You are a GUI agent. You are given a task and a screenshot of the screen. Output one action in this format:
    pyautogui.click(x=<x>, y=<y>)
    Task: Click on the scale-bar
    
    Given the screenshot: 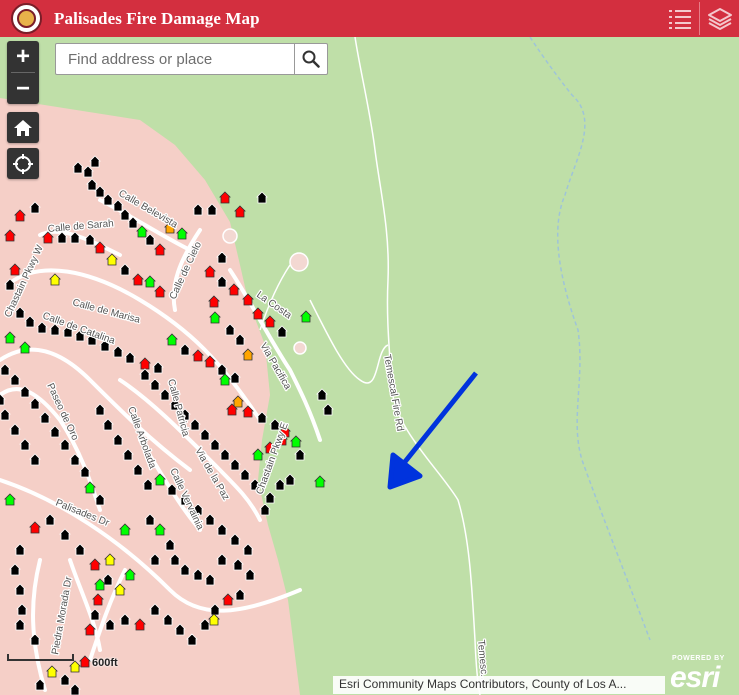 What is the action you would take?
    pyautogui.click(x=40, y=657)
    